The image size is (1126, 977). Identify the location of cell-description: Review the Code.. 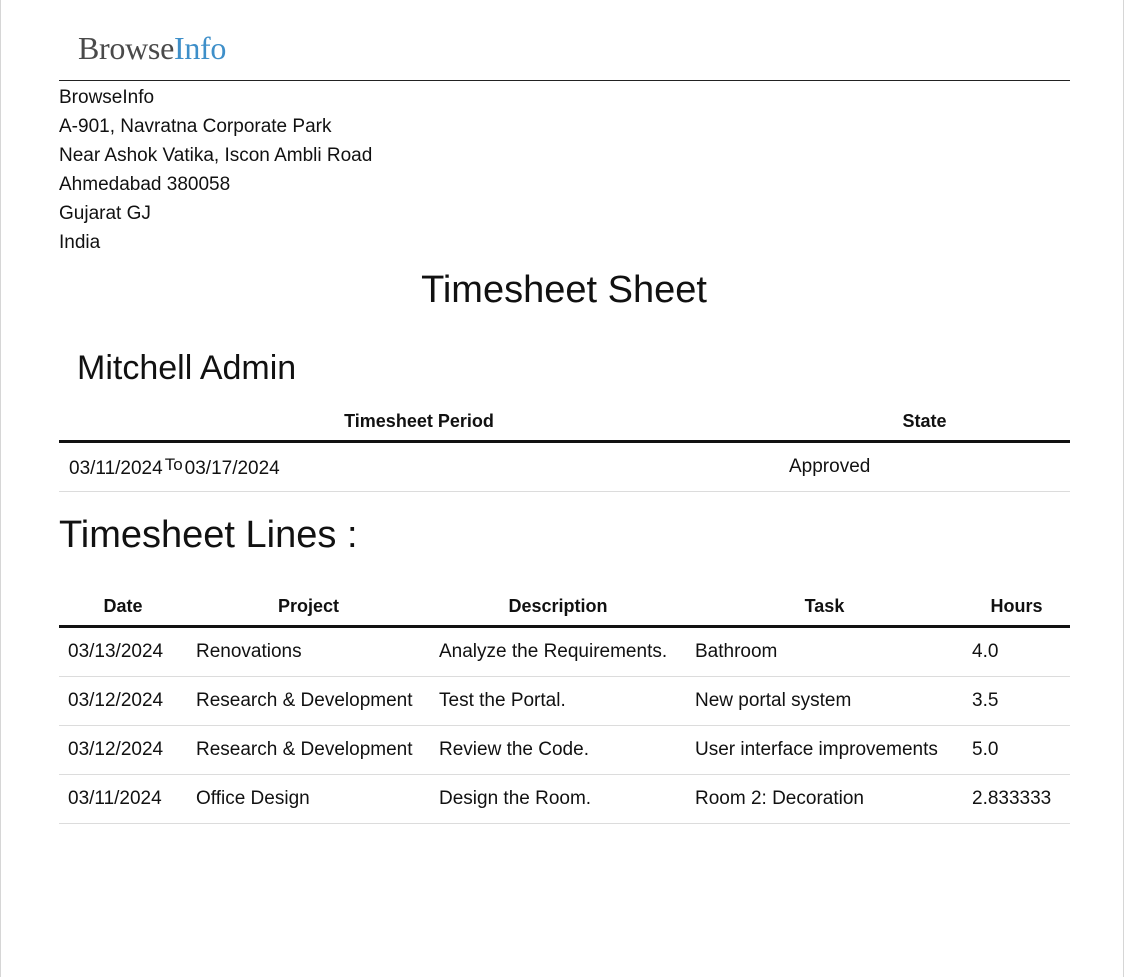
(558, 750).